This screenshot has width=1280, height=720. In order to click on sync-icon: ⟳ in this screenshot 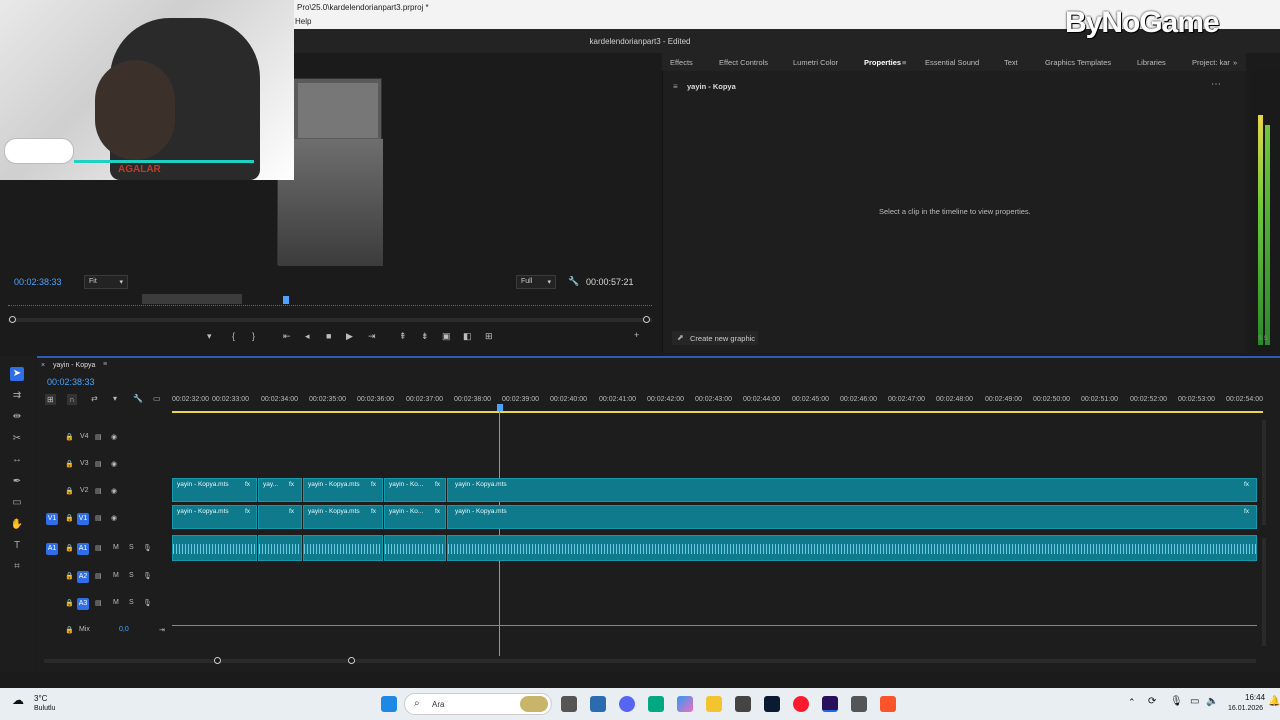, I will do `click(1152, 701)`.